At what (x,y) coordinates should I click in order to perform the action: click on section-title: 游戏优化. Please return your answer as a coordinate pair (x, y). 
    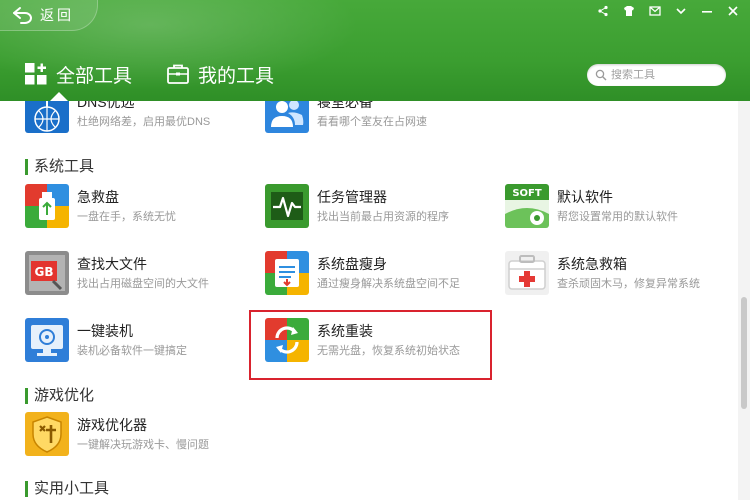
    Looking at the image, I should click on (64, 395).